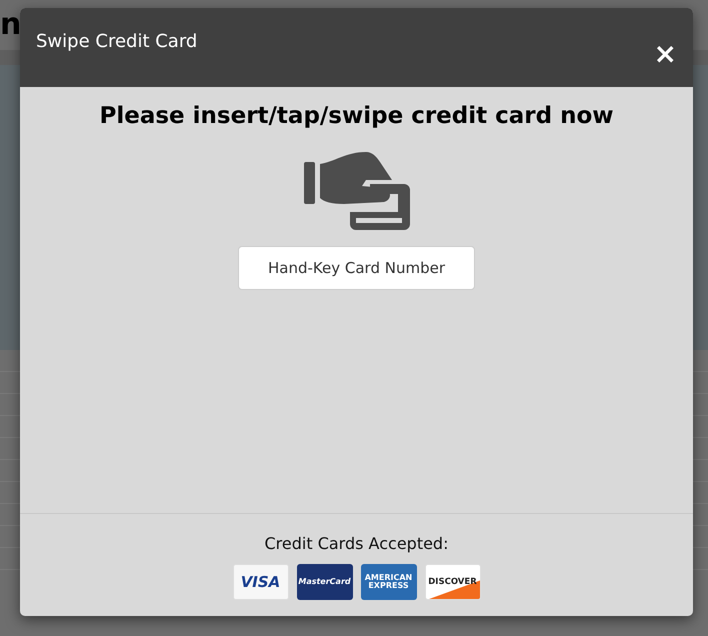 The width and height of the screenshot is (708, 636). Describe the element at coordinates (356, 116) in the screenshot. I see `instruction-text: Please insert/tap/swipe credit card now` at that location.